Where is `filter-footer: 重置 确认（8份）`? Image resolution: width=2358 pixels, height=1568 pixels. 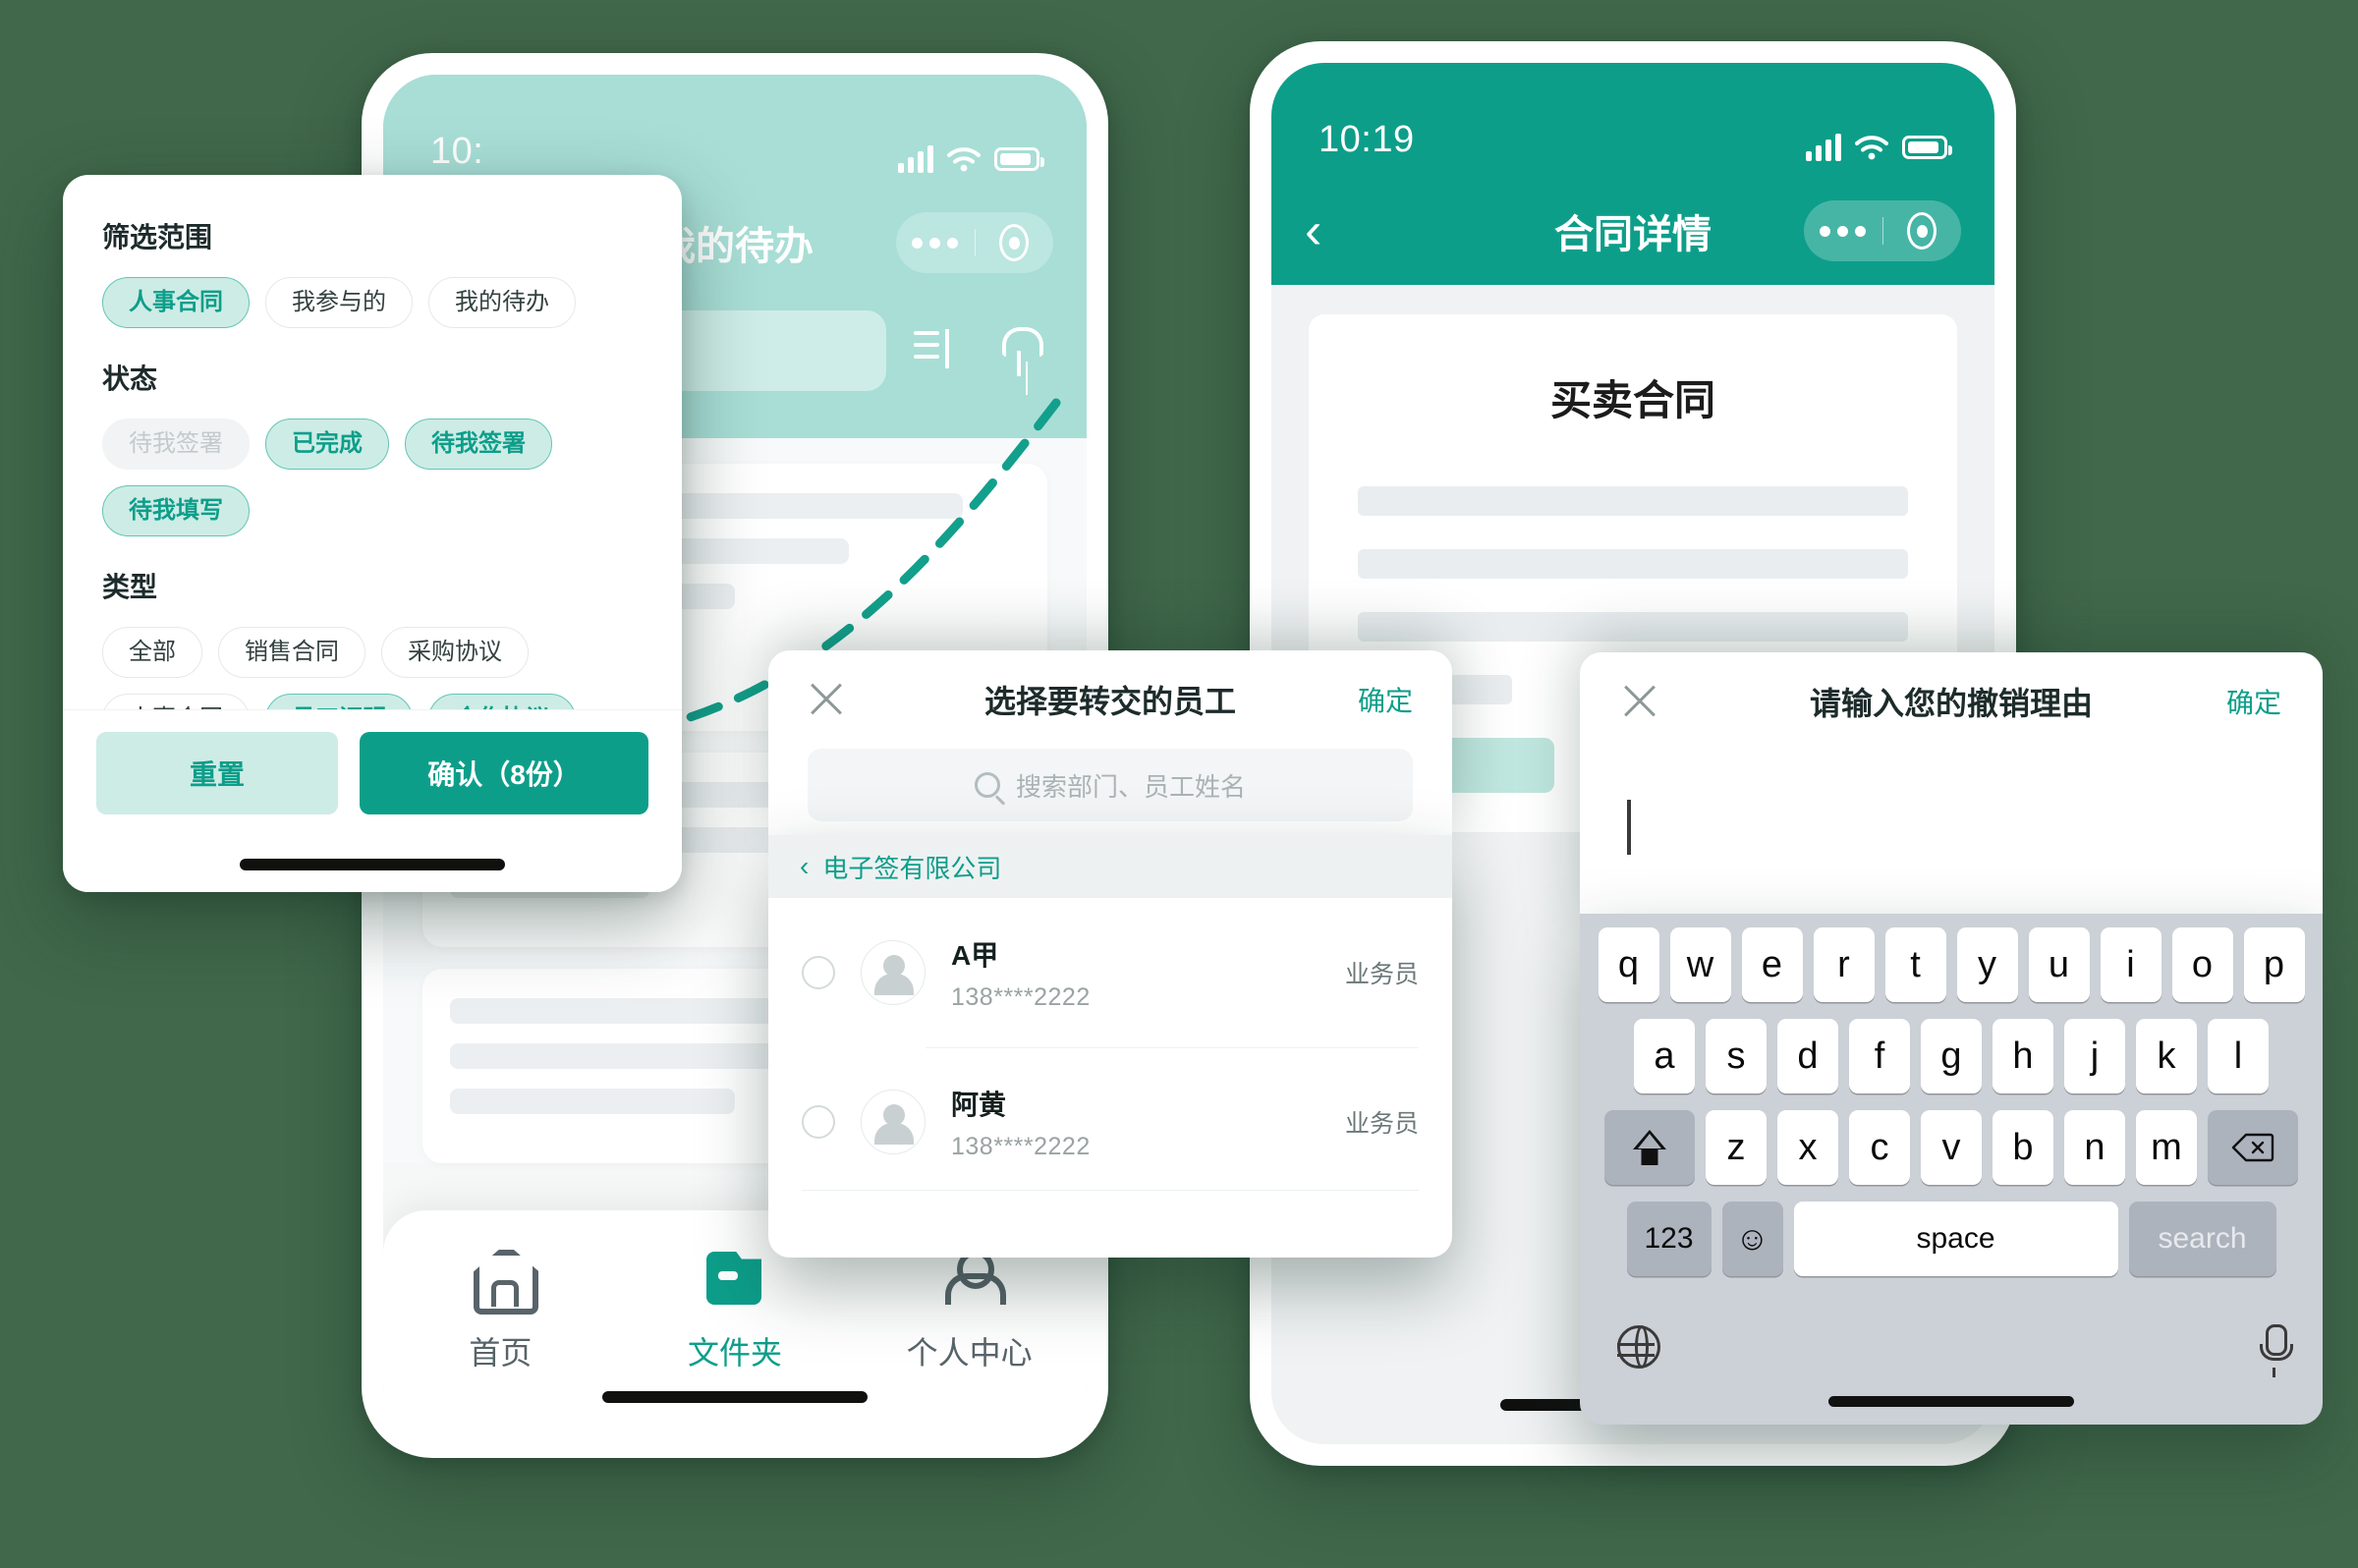 filter-footer: 重置 确认（8份） is located at coordinates (373, 800).